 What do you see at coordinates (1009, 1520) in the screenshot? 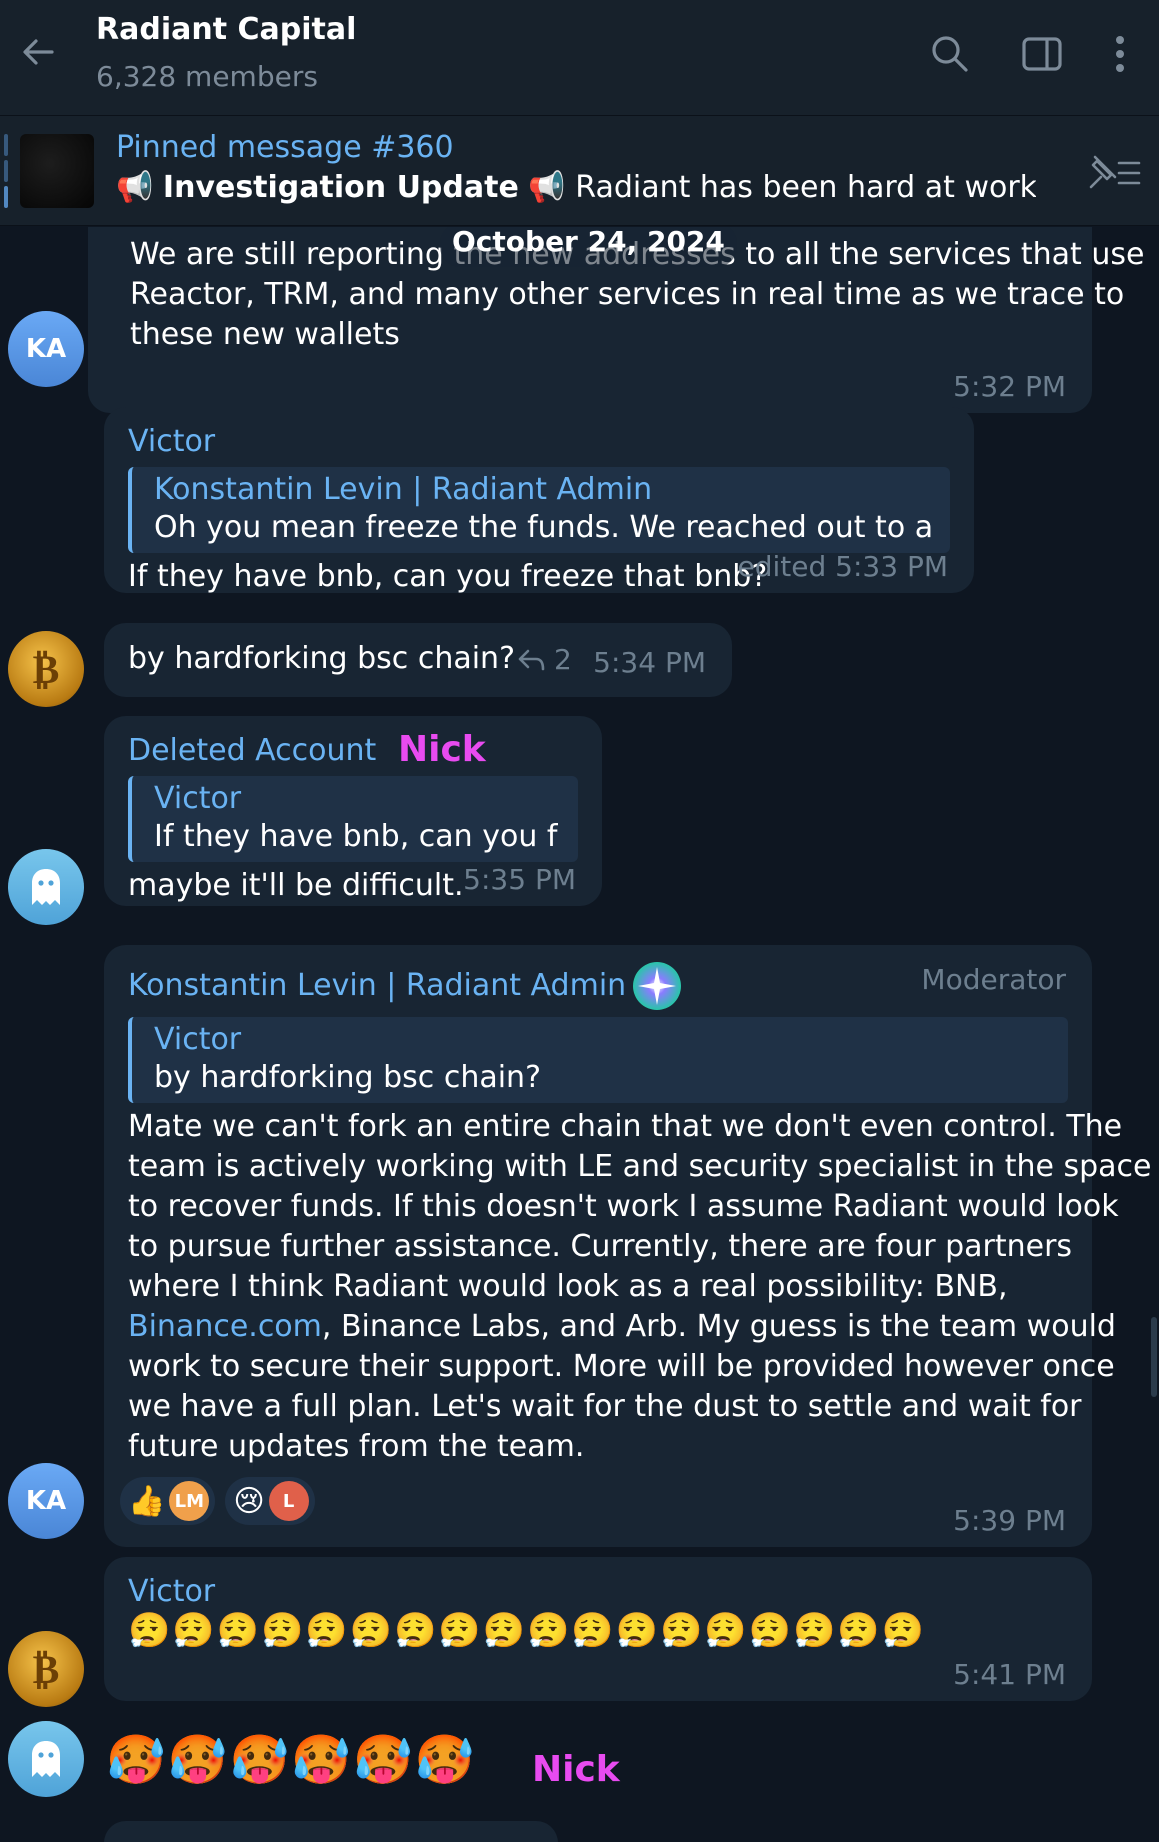
I see `message-time: 5:39 PM` at bounding box center [1009, 1520].